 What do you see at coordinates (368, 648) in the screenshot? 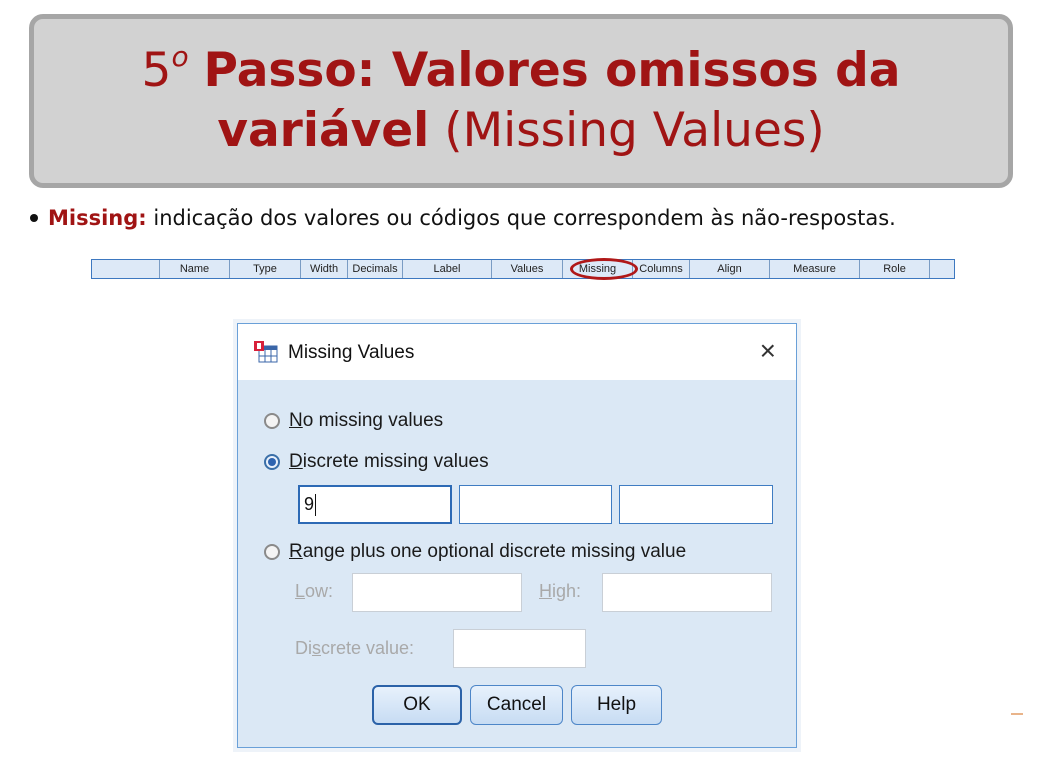
I see `discrete-value-label-rest: crete value:` at bounding box center [368, 648].